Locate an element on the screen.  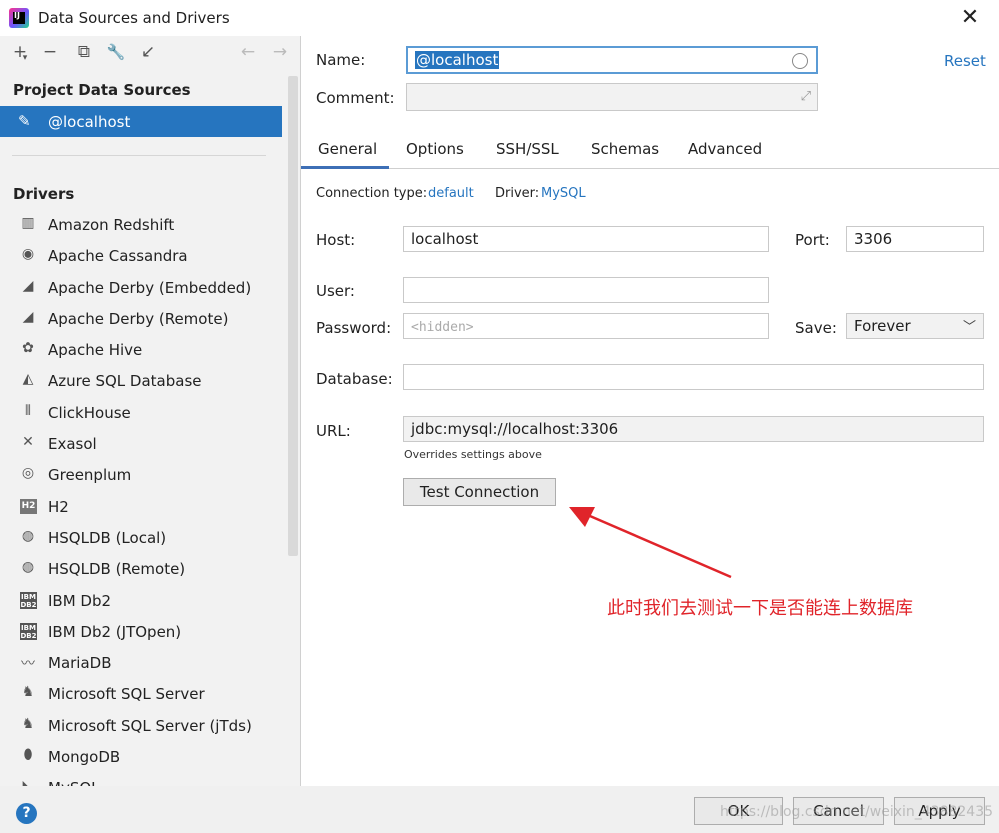
driver-item: ◎ Greenplum is located at coordinates (142, 474).